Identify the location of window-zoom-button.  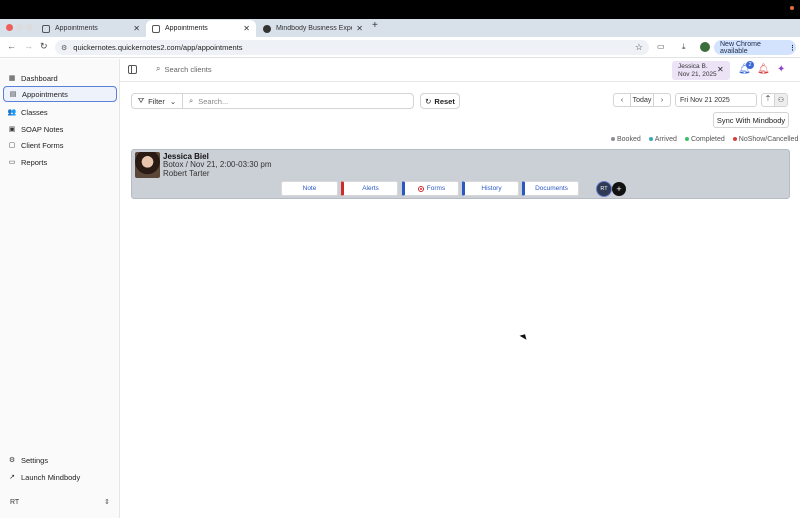
(29, 27).